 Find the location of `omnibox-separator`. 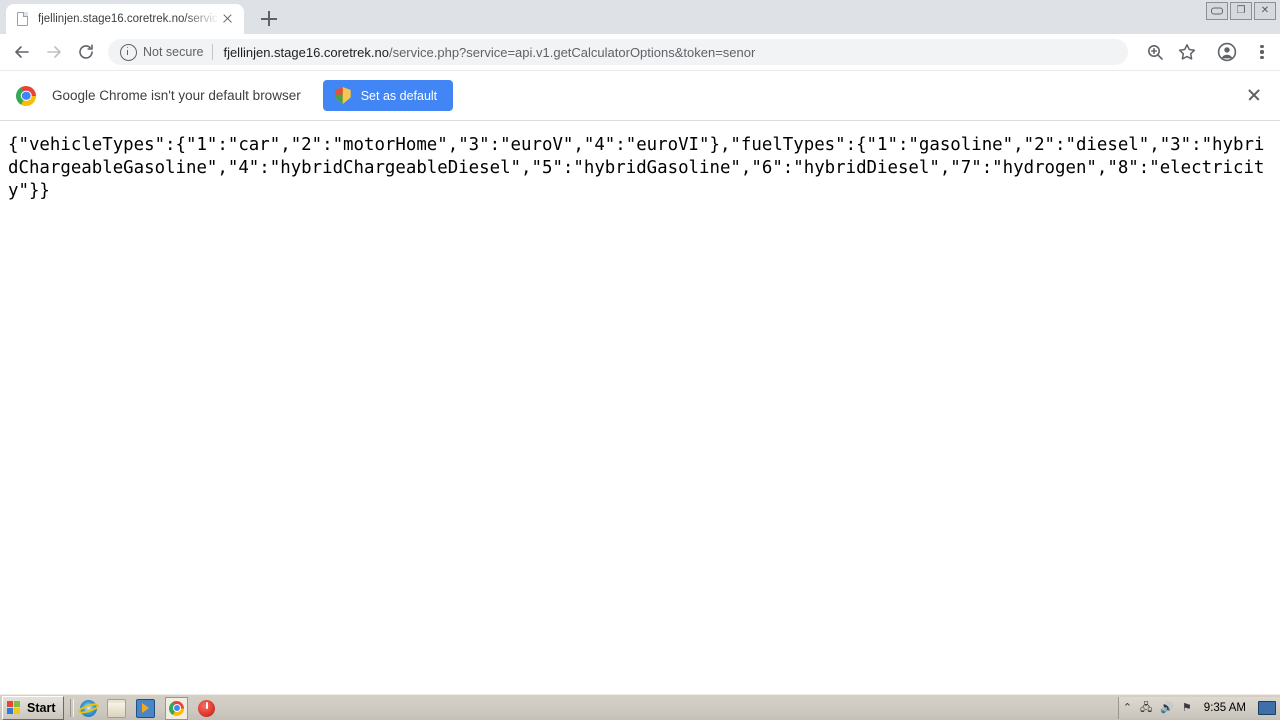

omnibox-separator is located at coordinates (213, 52).